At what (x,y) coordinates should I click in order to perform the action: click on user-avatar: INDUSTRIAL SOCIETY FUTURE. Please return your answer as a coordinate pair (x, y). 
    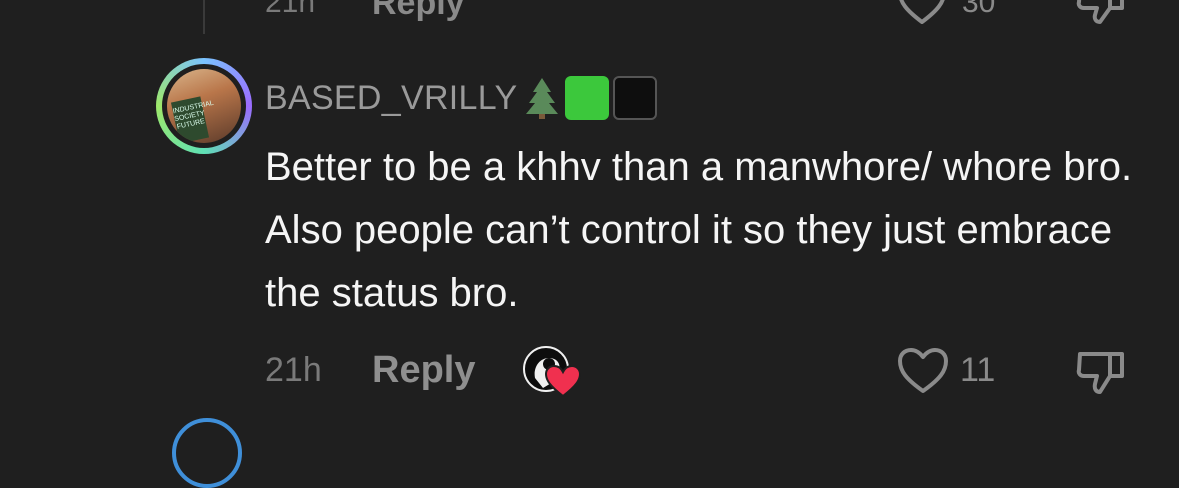
    Looking at the image, I should click on (204, 106).